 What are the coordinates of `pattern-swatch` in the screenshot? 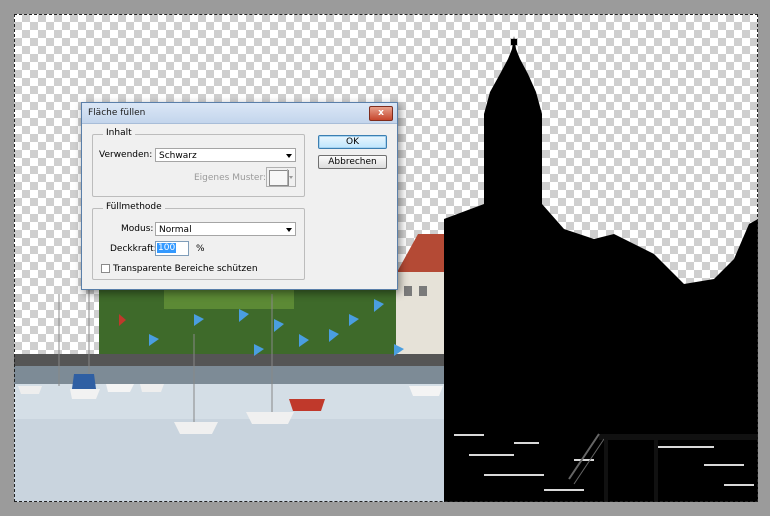 It's located at (279, 178).